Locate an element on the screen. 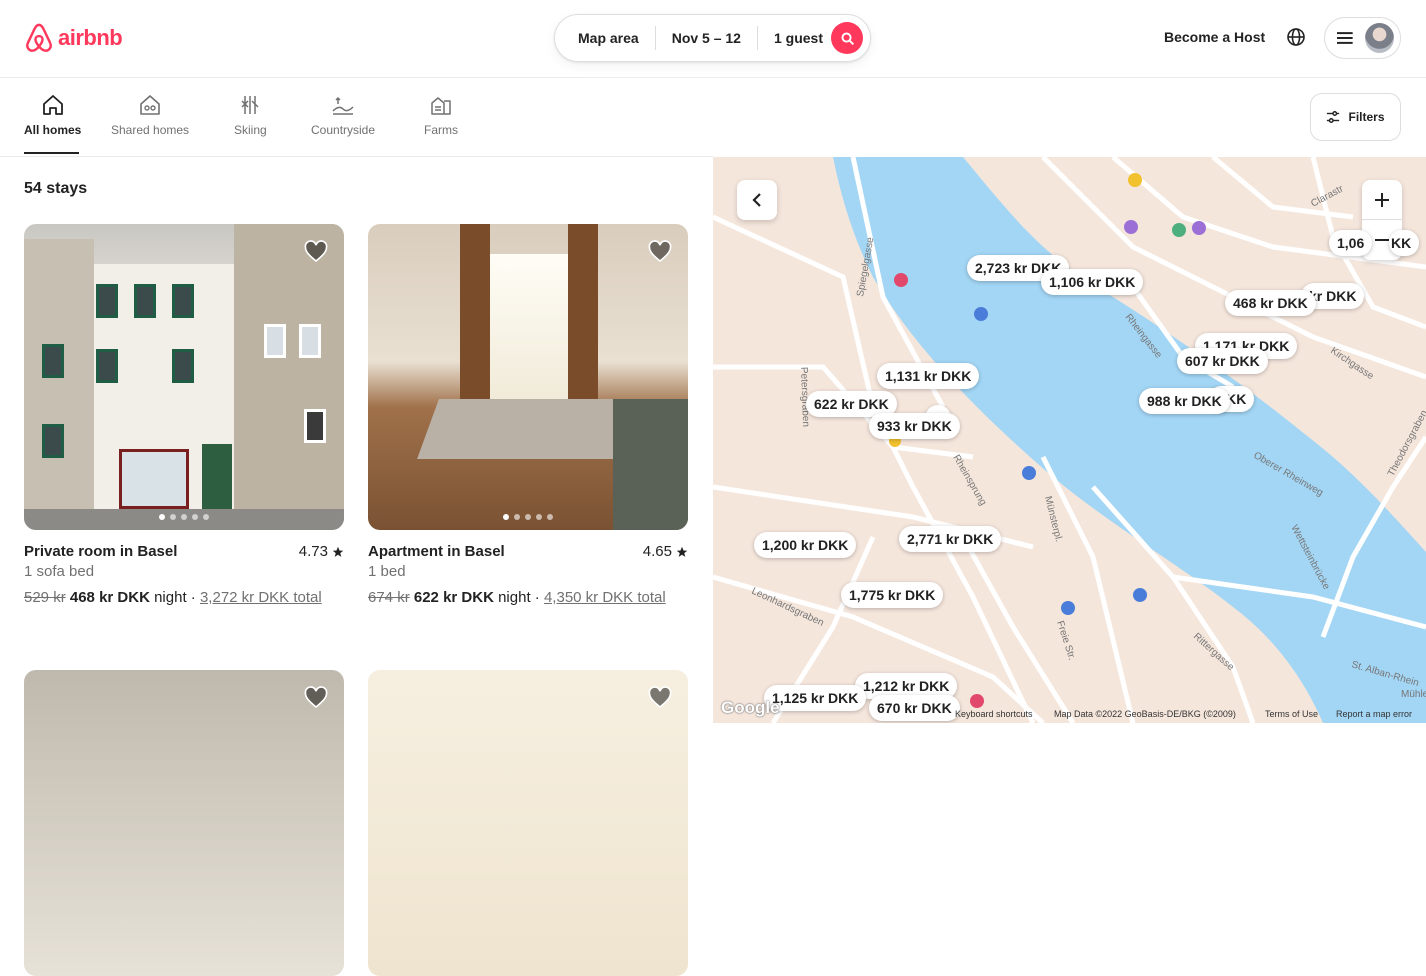 Image resolution: width=1426 pixels, height=976 pixels. total-price-link: 3,272 kr DKK total is located at coordinates (261, 597).